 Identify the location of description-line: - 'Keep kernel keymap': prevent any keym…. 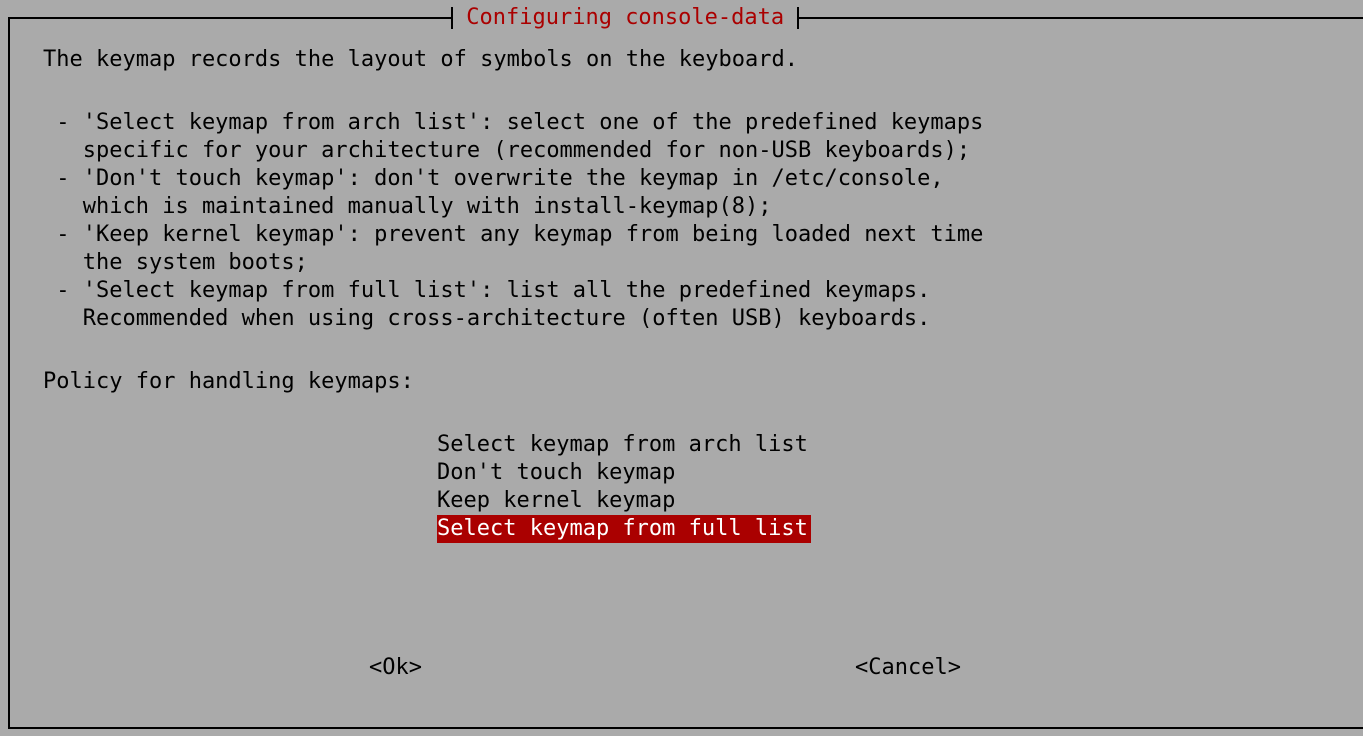
(513, 234).